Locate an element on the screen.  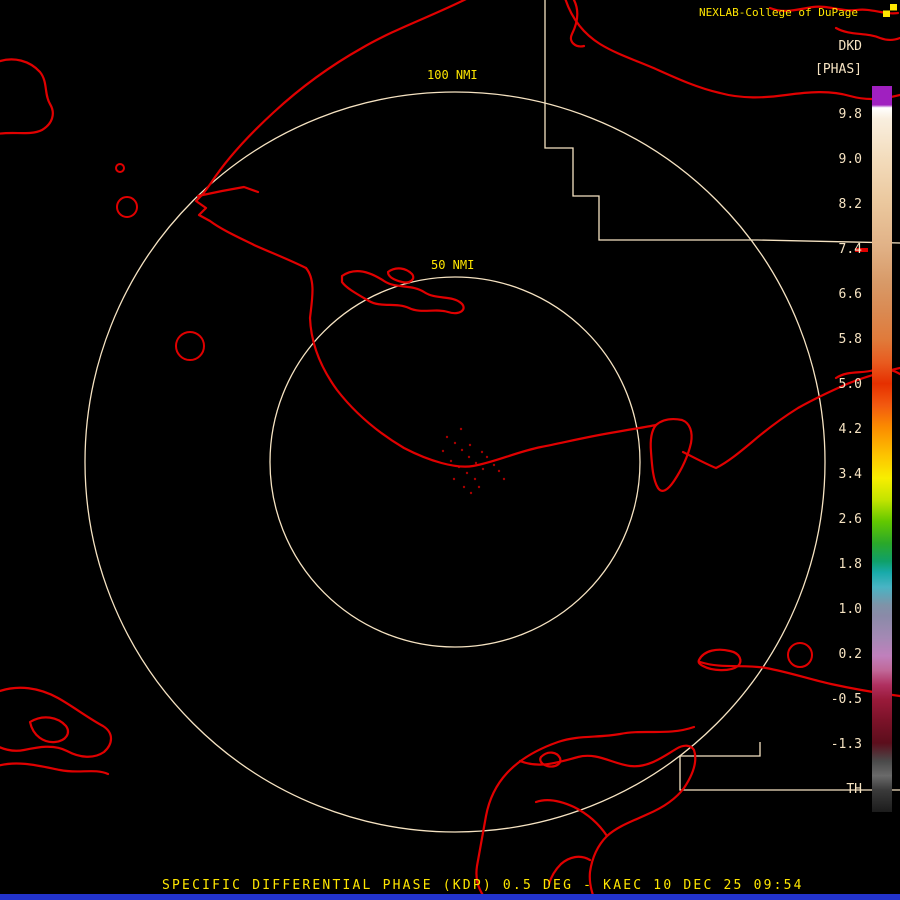
range-ring-label-50nmi: 50 NMI is located at coordinates (453, 265).